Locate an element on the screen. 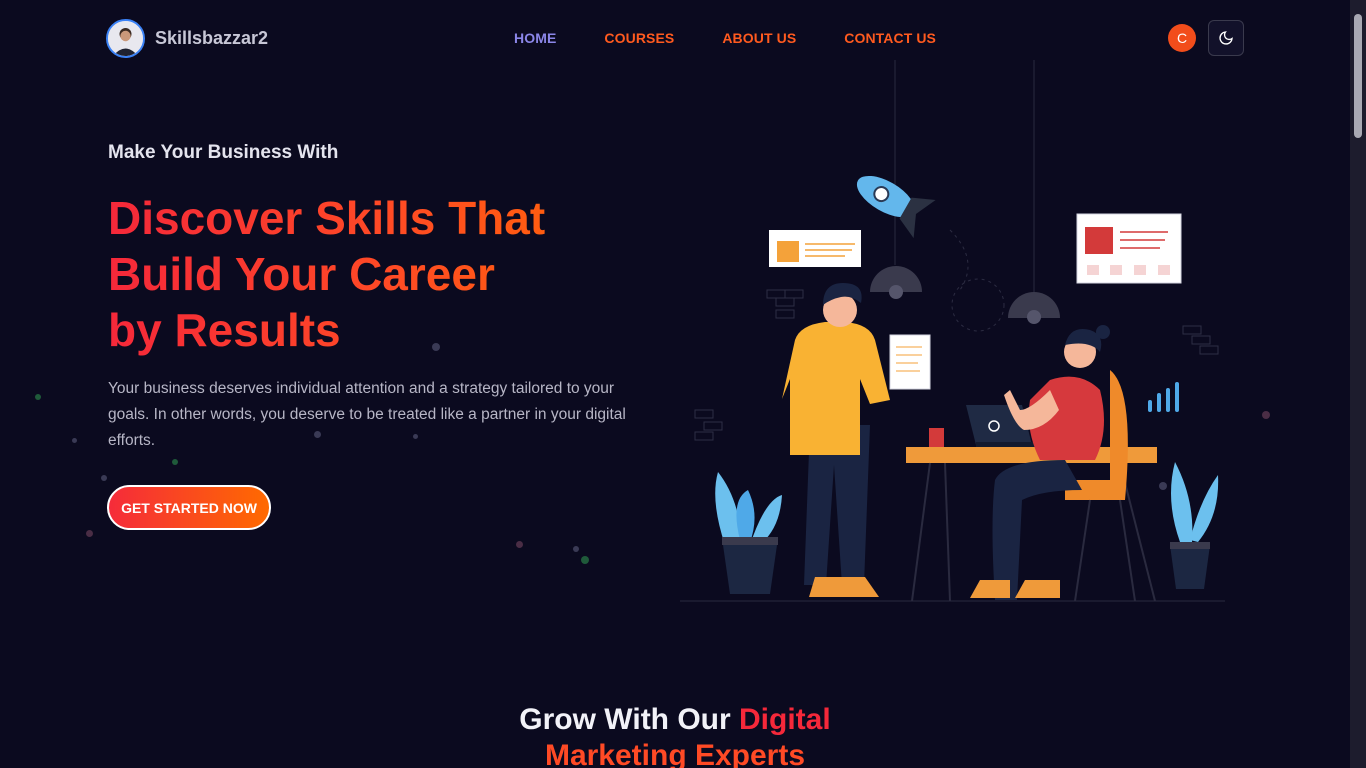 This screenshot has height=768, width=1366. nav-courses: COURSES is located at coordinates (639, 38).